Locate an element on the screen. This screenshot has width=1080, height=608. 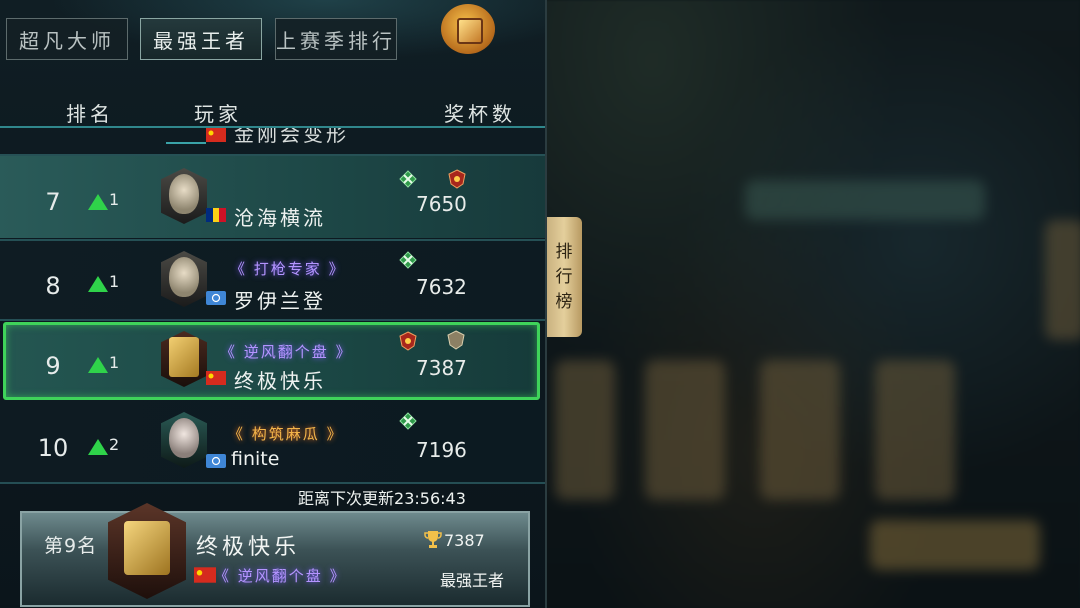
my-rank-bar: 第9名 终极快乐 7387 《 逆风翻个盘 》 最强王者 is located at coordinates (275, 555).